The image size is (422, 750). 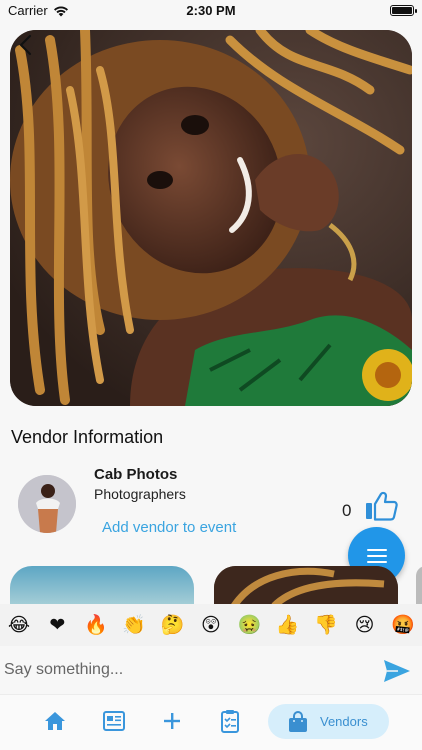 I want to click on tab-add, so click(x=172, y=721).